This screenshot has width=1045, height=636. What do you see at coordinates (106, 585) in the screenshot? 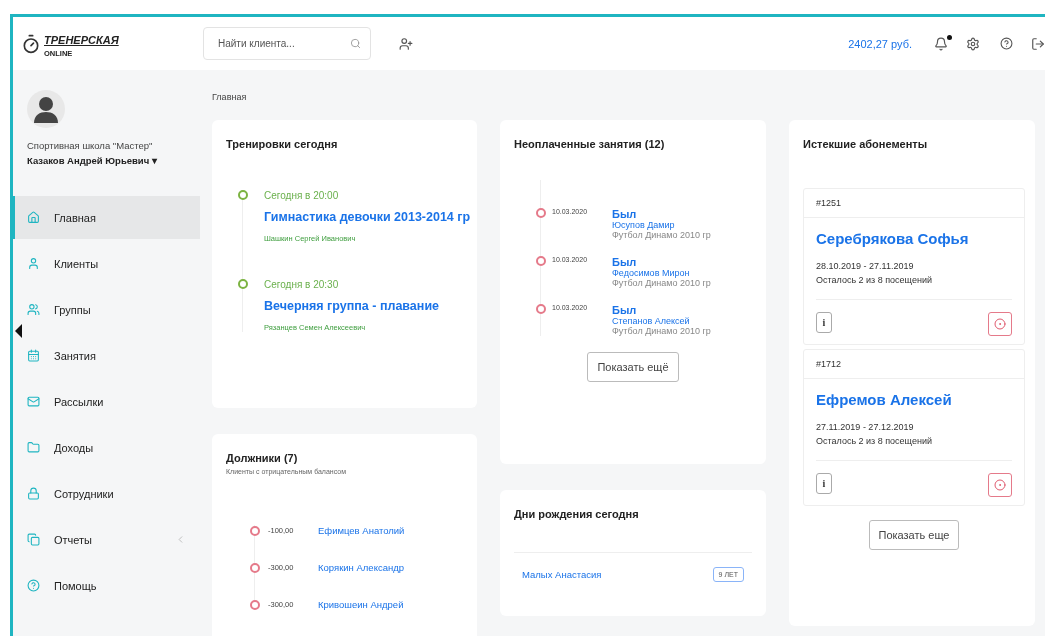
I see `sidebar-item: Помощь` at bounding box center [106, 585].